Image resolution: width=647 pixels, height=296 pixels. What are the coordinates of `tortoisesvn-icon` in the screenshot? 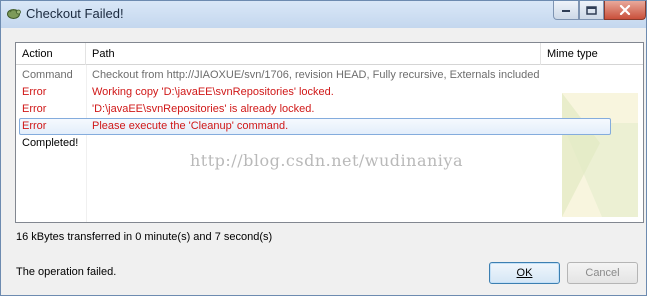 It's located at (13, 13).